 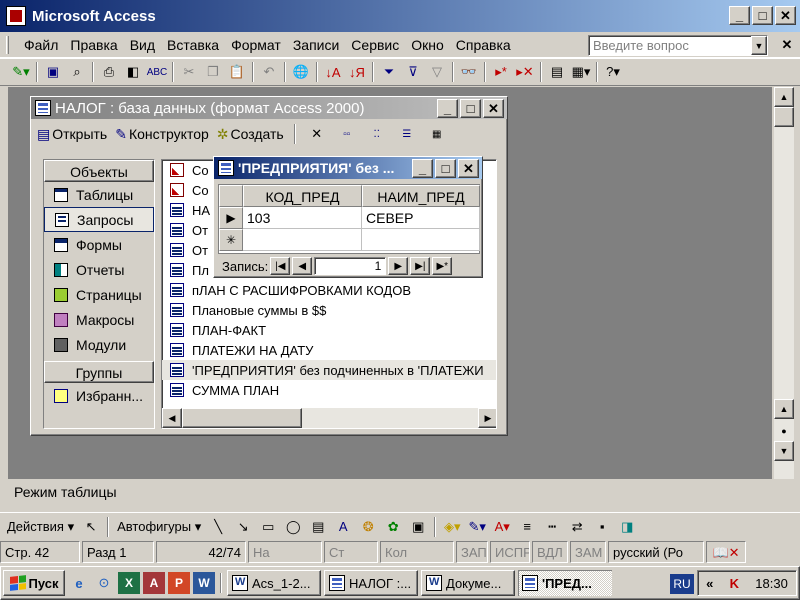 What do you see at coordinates (293, 527) in the screenshot?
I see `oval-icon: ◯` at bounding box center [293, 527].